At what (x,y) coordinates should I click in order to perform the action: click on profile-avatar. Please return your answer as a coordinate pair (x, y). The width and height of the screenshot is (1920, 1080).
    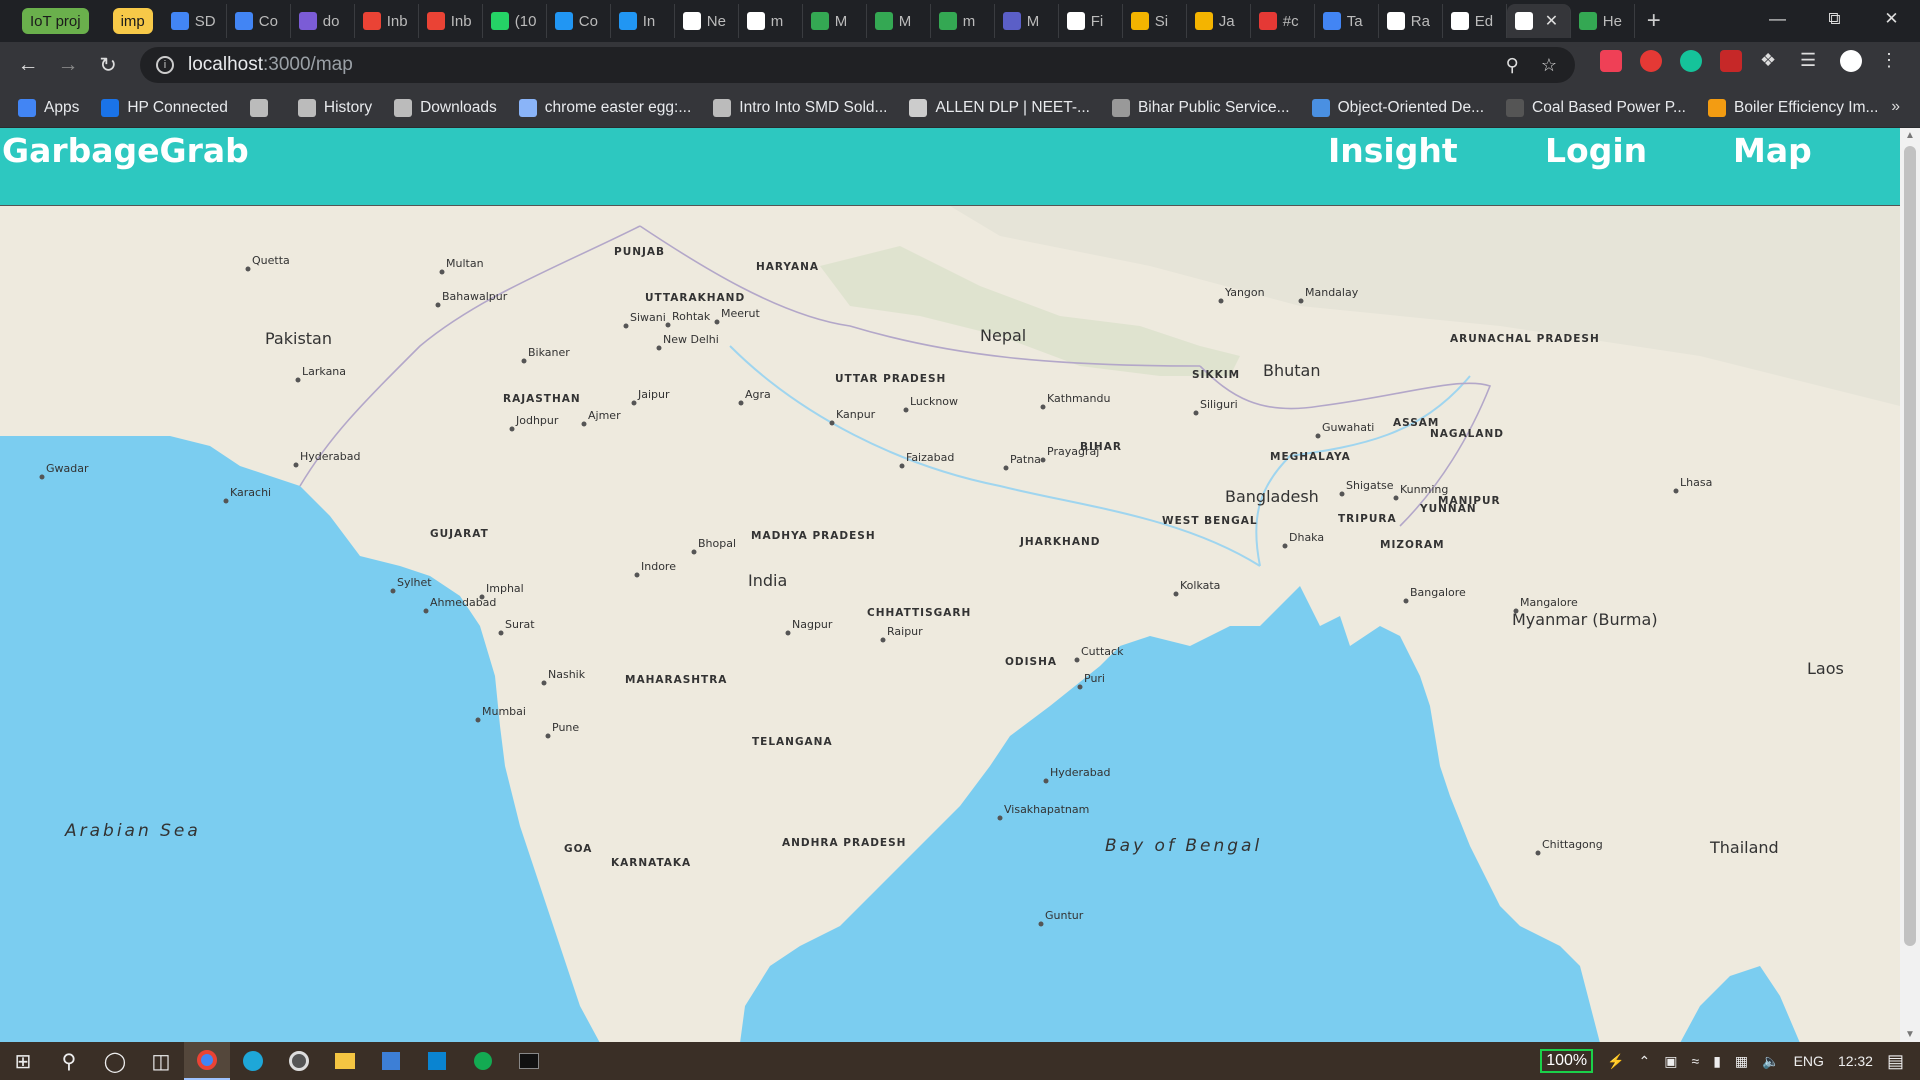
    Looking at the image, I should click on (1851, 61).